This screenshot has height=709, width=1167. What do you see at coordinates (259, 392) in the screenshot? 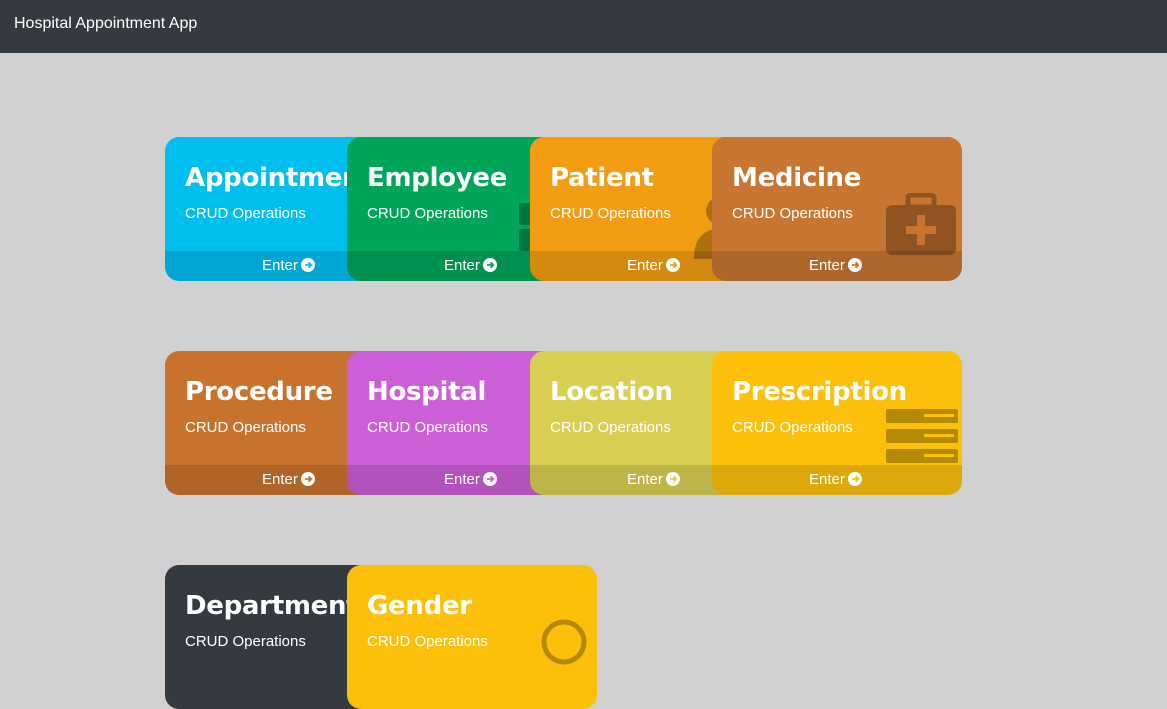
I see `tile-title: Procedure` at bounding box center [259, 392].